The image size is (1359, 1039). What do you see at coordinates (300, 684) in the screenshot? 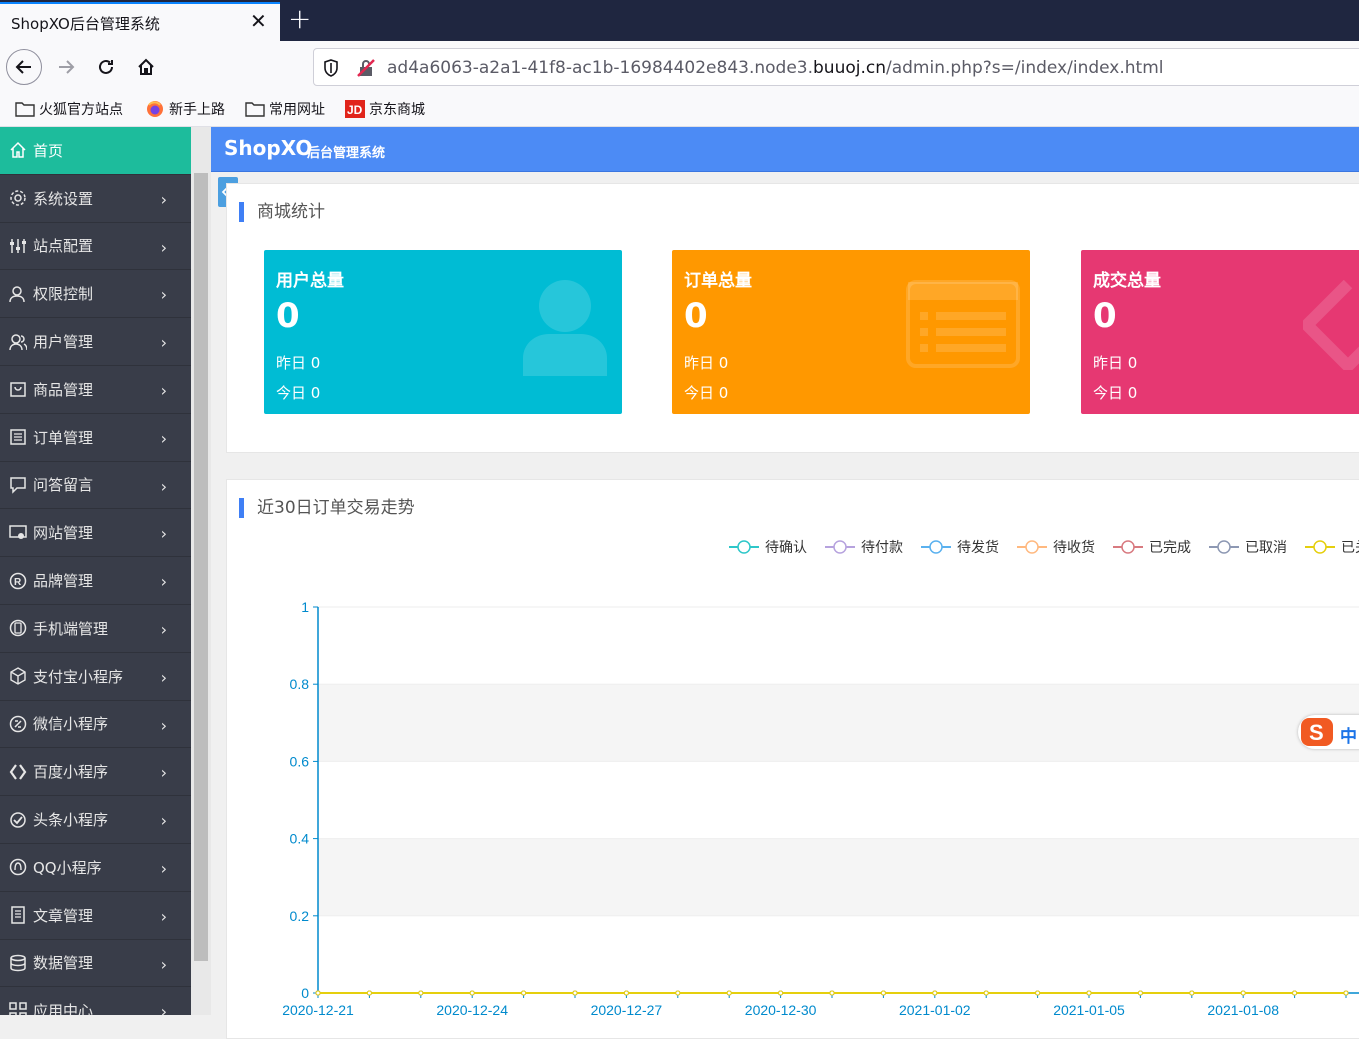
I see `y-tick-label: 0.8` at bounding box center [300, 684].